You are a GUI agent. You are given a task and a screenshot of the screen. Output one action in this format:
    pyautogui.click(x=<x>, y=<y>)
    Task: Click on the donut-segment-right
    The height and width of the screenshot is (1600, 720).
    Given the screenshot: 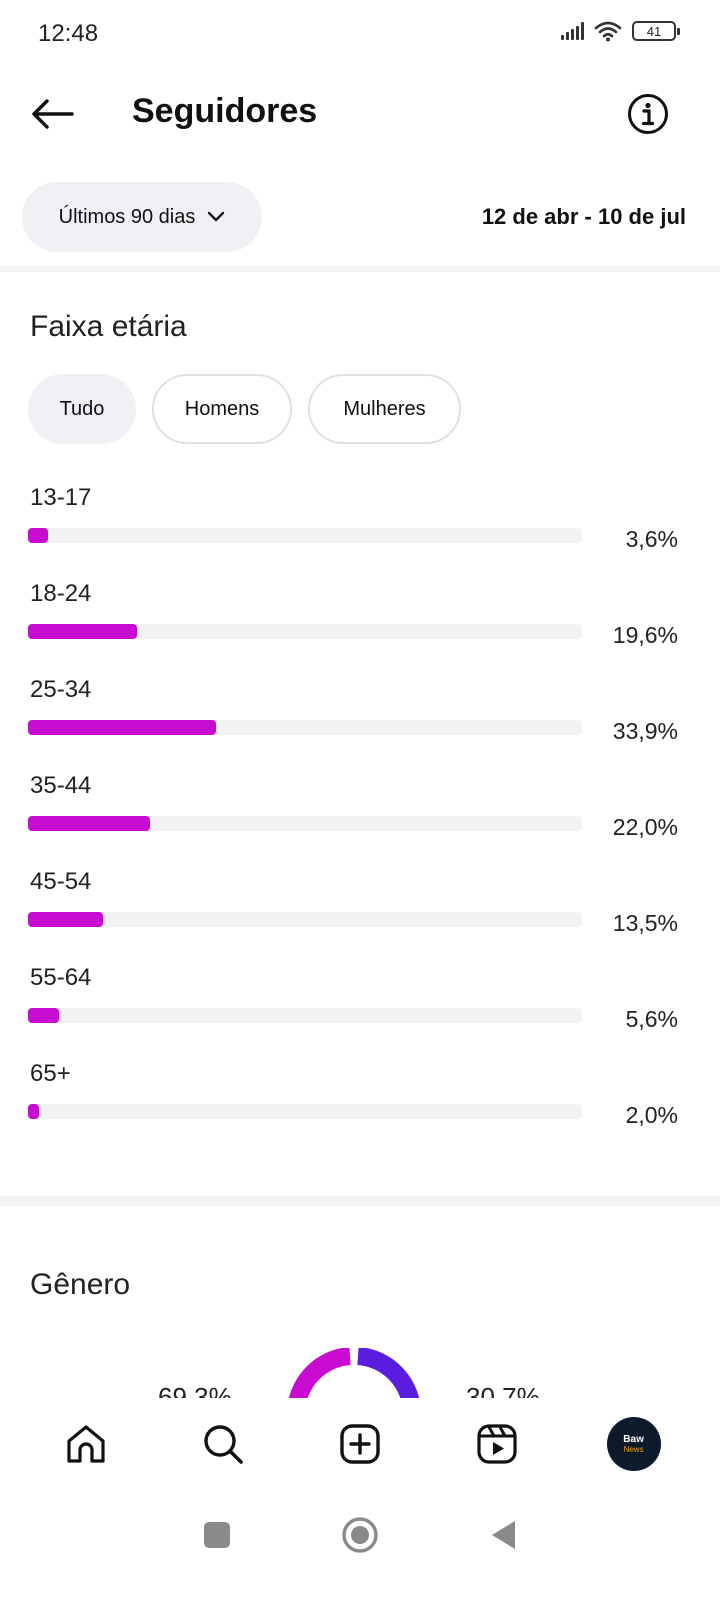 What is the action you would take?
    pyautogui.click(x=388, y=1374)
    